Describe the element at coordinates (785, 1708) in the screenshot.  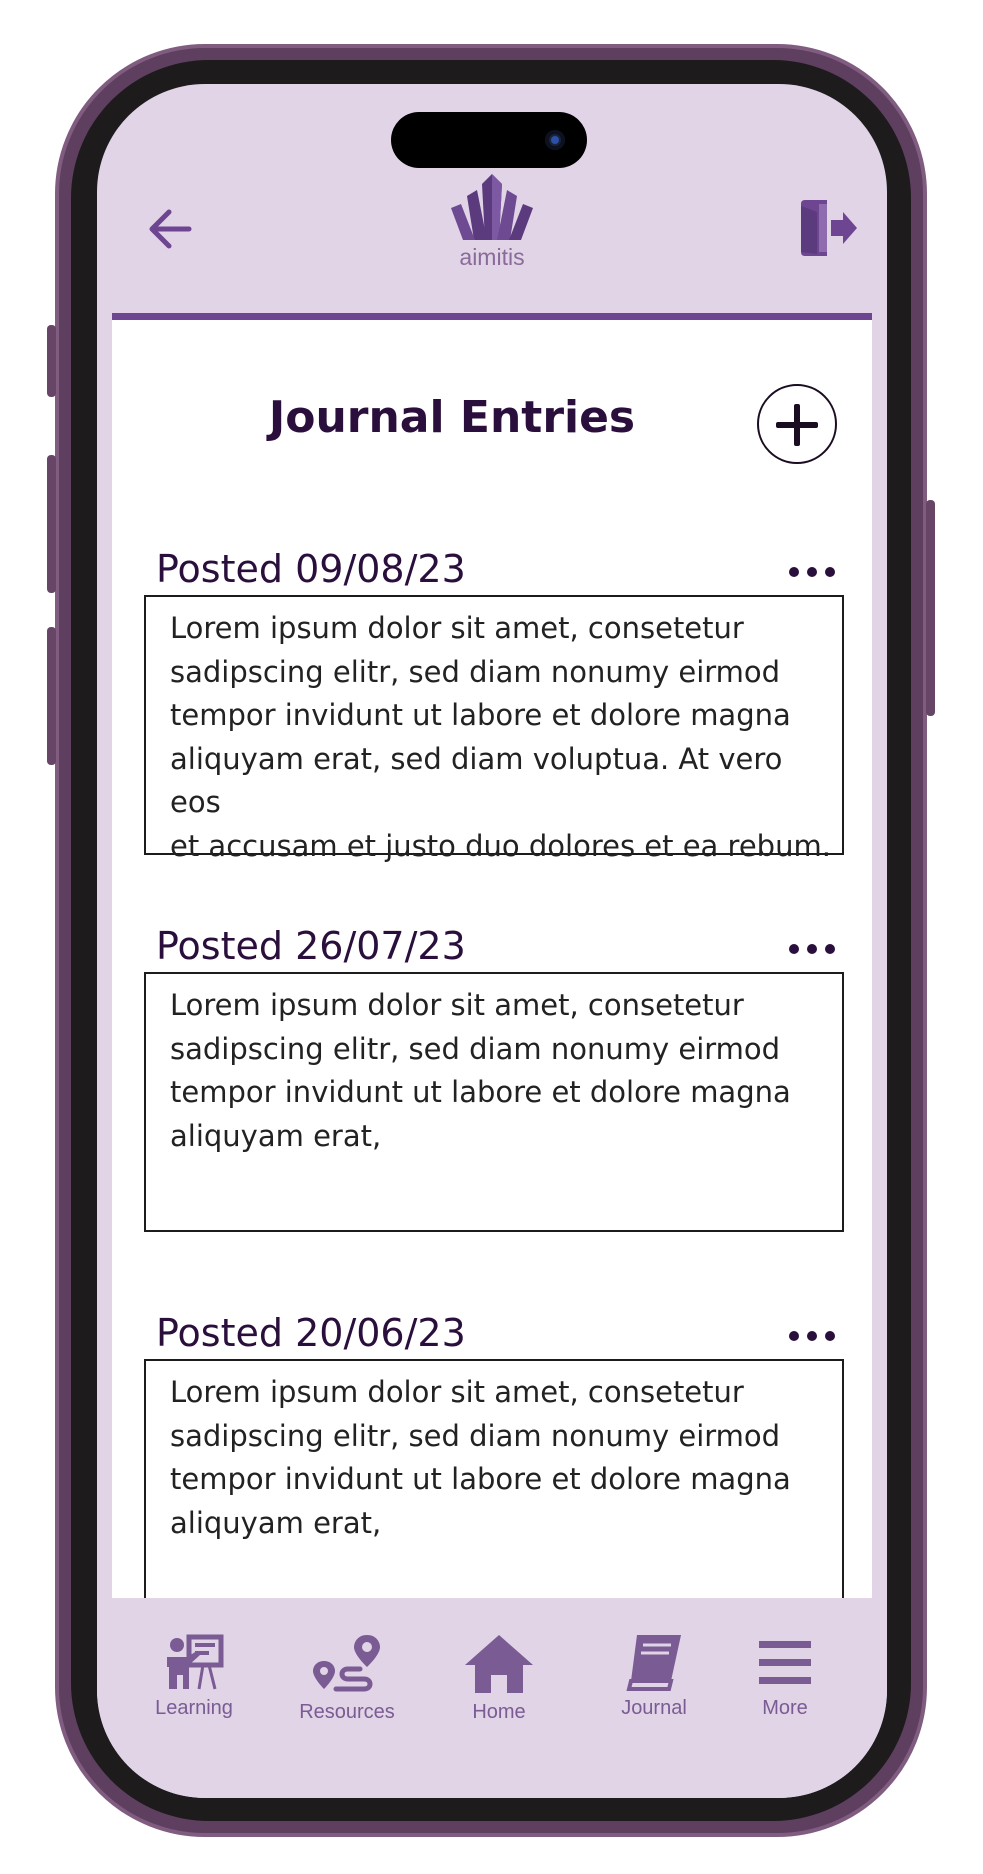
I see `nav-label-more: More` at that location.